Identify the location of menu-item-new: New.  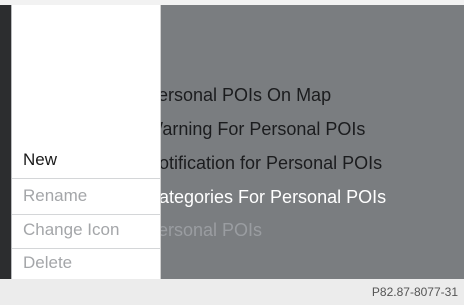
(86, 160).